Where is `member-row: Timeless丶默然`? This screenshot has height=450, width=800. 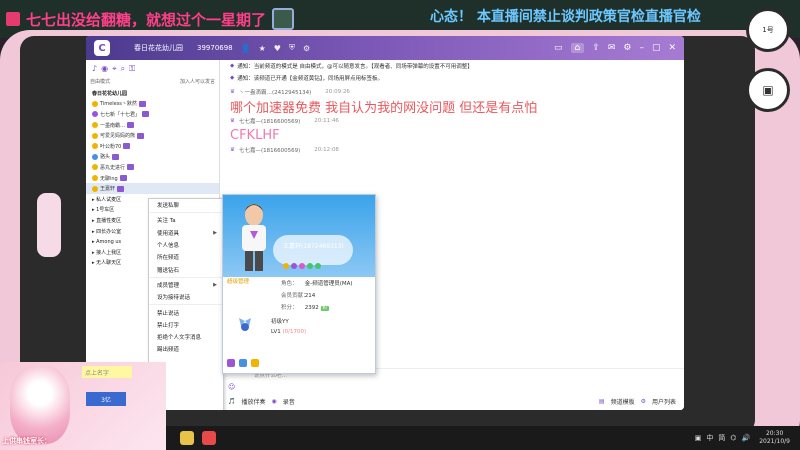
member-row: Timeless丶默然 is located at coordinates (152, 104).